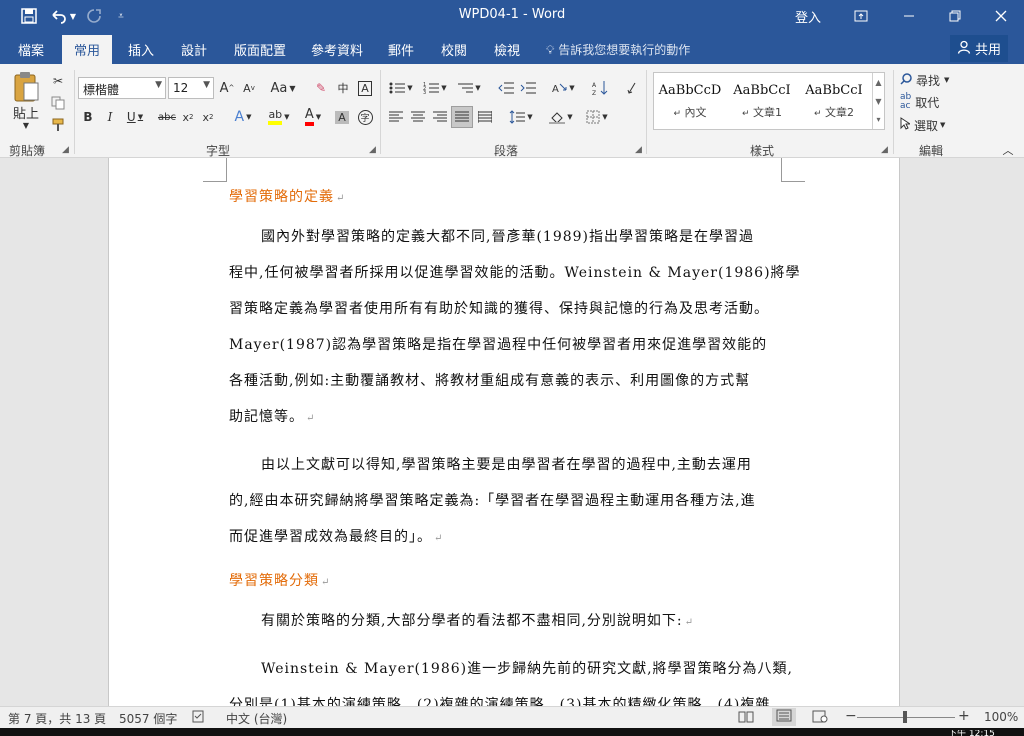 The image size is (1024, 736). What do you see at coordinates (342, 117) in the screenshot?
I see `character-shading-icon: A` at bounding box center [342, 117].